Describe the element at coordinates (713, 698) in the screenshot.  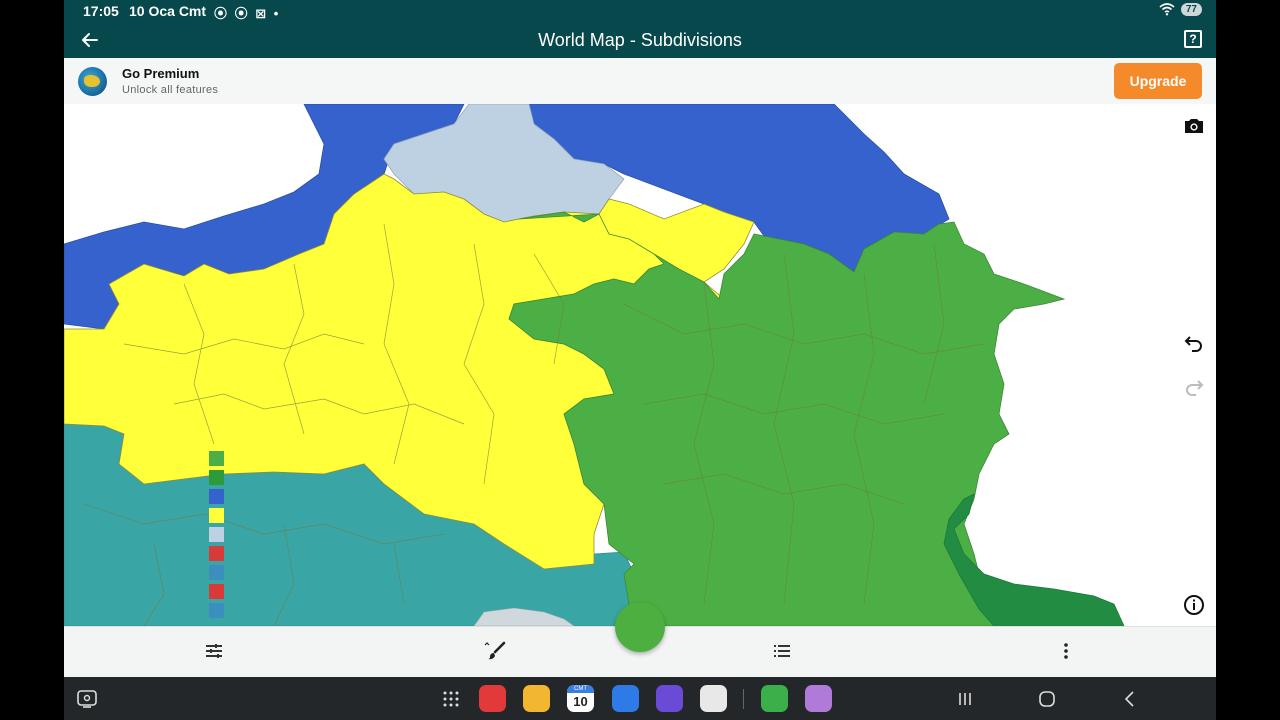
I see `camera-app-icon` at that location.